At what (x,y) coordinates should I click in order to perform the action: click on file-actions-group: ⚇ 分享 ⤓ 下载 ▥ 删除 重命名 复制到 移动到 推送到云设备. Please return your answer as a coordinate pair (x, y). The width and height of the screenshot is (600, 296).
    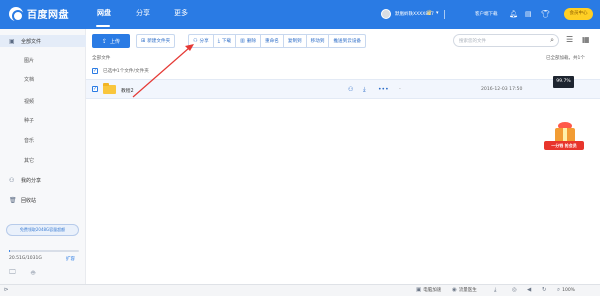
    Looking at the image, I should click on (277, 41).